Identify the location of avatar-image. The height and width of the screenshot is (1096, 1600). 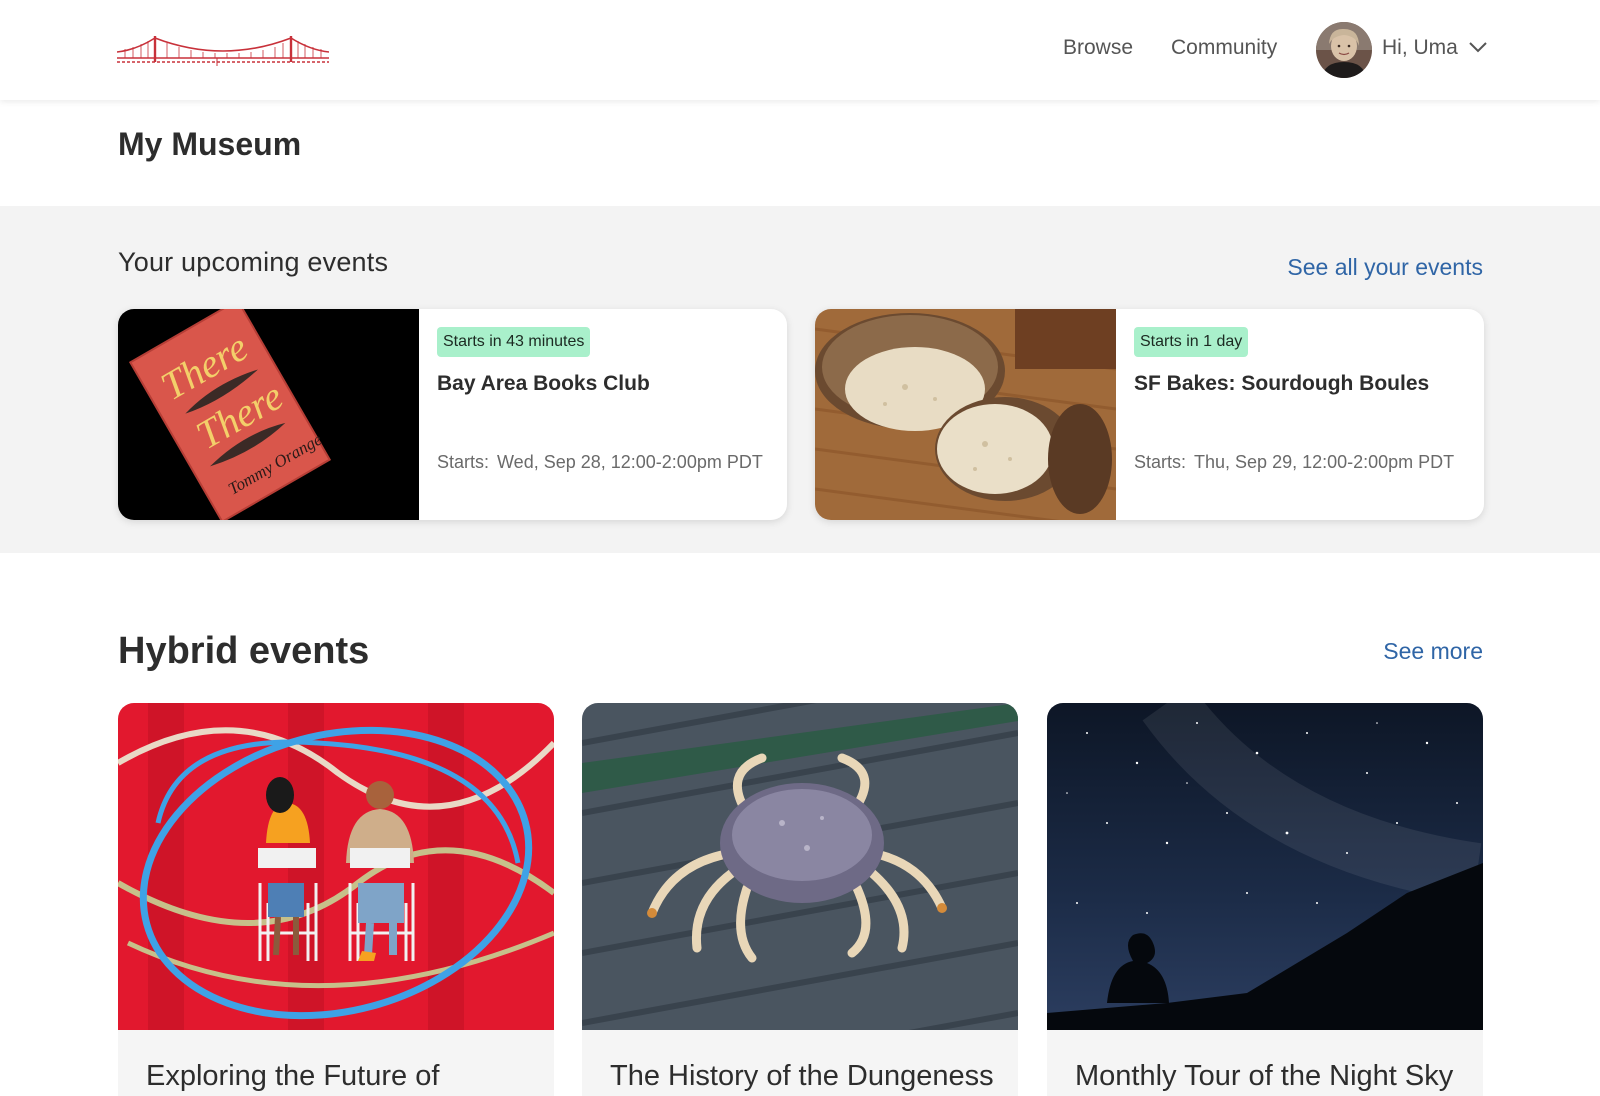
(1344, 50).